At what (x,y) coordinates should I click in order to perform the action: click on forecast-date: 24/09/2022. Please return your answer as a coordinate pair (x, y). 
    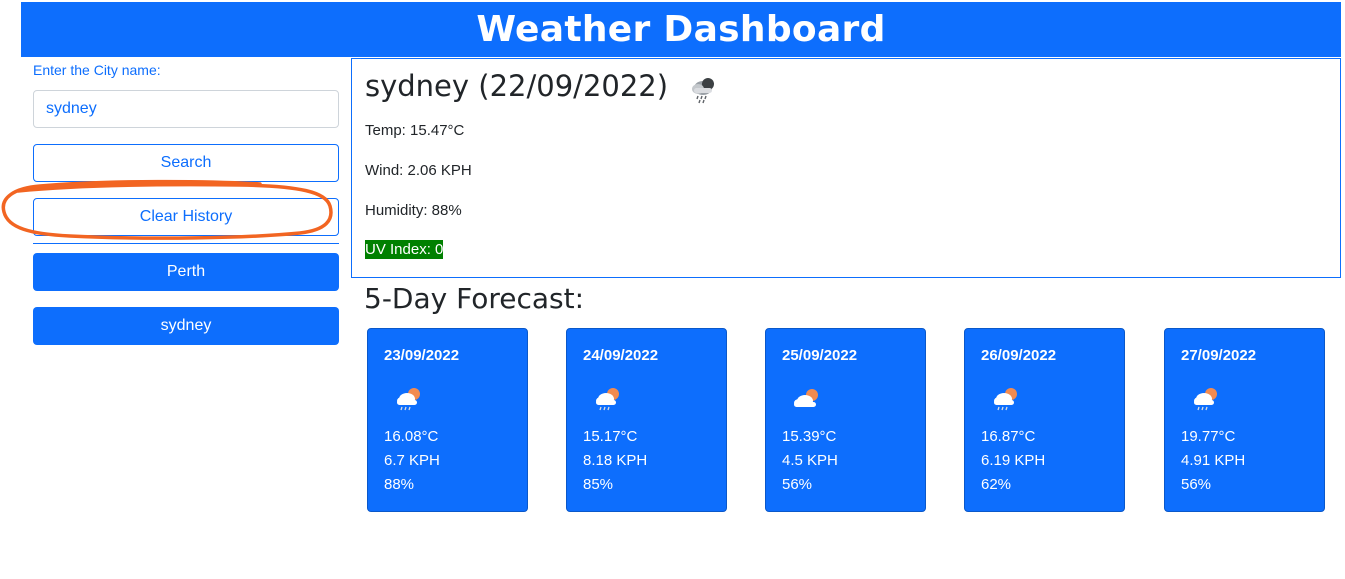
    Looking at the image, I should click on (621, 355).